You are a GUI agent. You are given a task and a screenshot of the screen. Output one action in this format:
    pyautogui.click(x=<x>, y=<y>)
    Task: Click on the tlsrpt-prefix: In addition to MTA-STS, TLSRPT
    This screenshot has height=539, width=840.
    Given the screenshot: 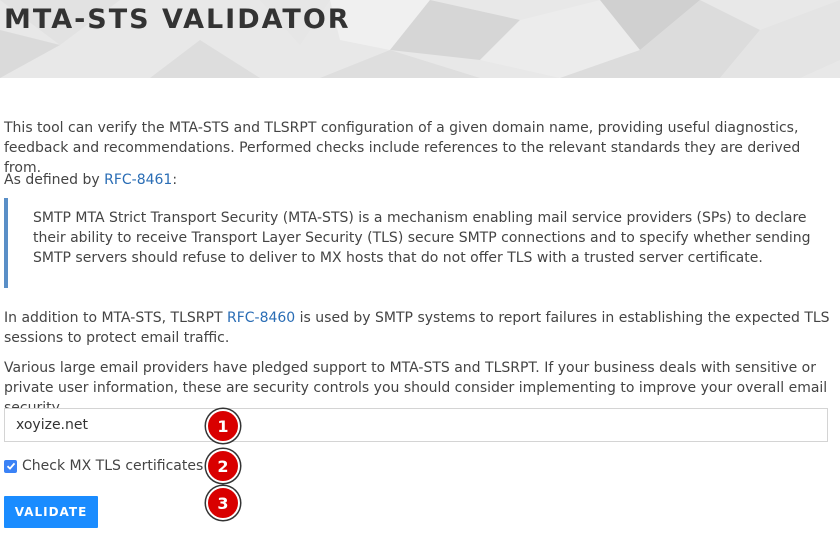 What is the action you would take?
    pyautogui.click(x=115, y=318)
    